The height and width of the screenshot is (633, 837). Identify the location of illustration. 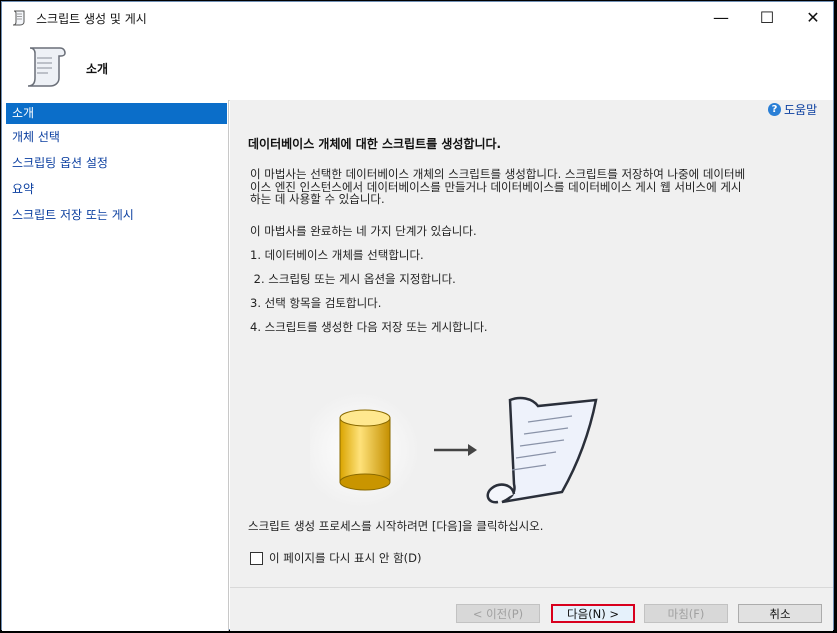
(454, 450).